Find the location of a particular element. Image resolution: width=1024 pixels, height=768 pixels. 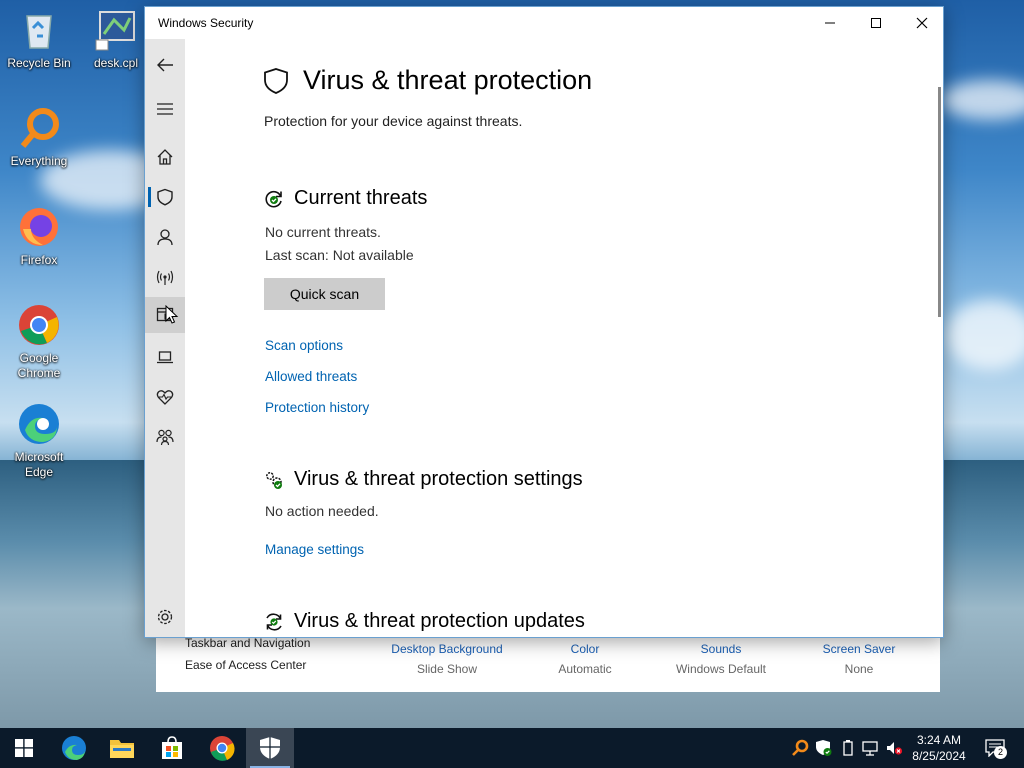

taskbar-file-explorer is located at coordinates (122, 748).